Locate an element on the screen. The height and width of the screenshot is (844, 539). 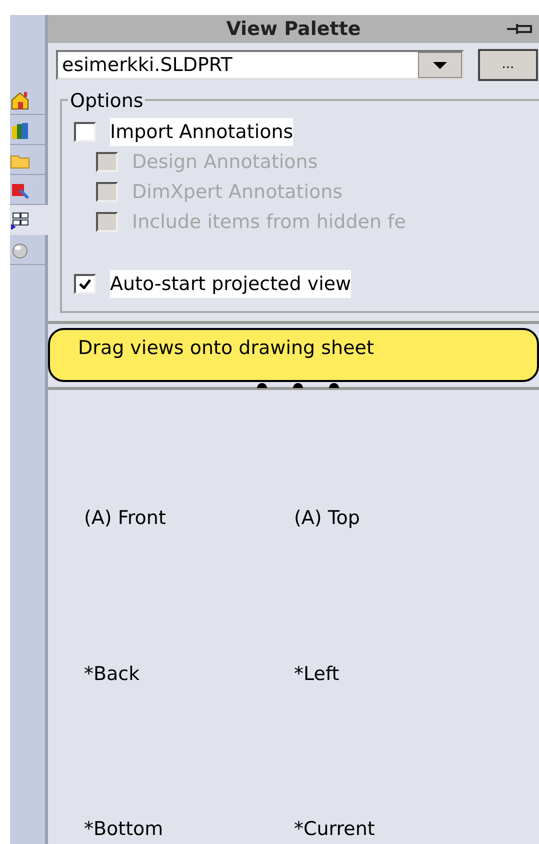
hint-callout: Drag views onto drawing sheet is located at coordinates (293, 355).